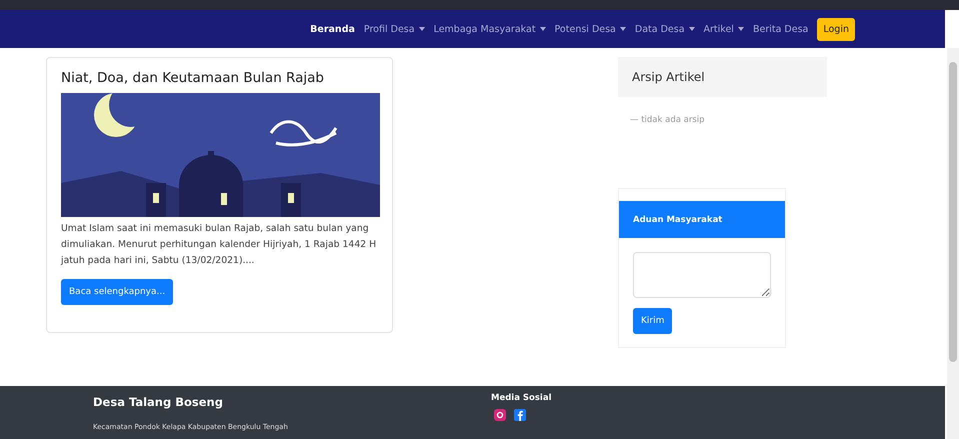 Image resolution: width=959 pixels, height=439 pixels. Describe the element at coordinates (520, 415) in the screenshot. I see `facebook-icon` at that location.